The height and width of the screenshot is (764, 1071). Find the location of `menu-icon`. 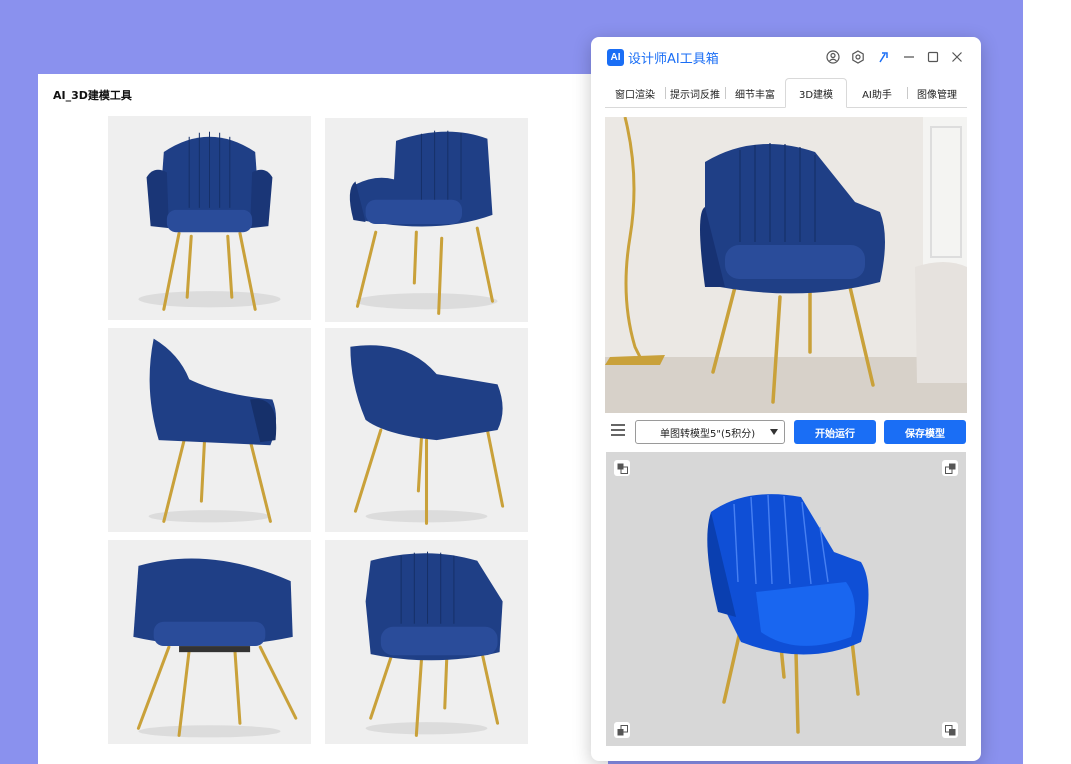

menu-icon is located at coordinates (618, 431).